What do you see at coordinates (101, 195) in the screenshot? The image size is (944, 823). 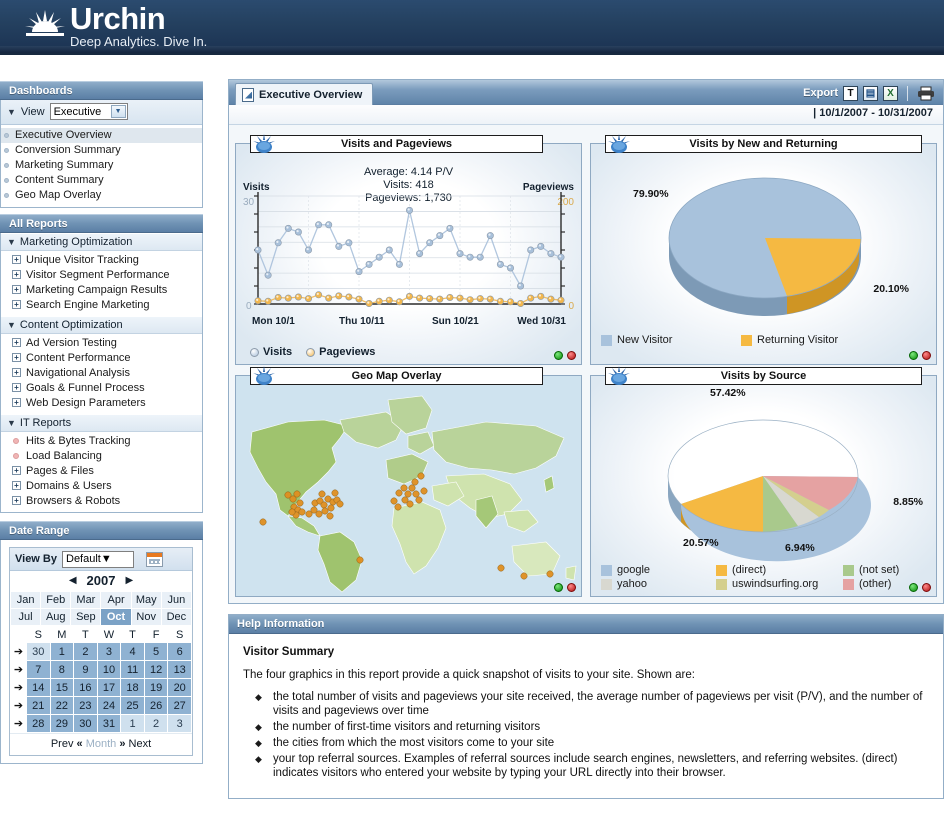 I see `sidebar-item-geo-map-overlay: Geo Map Overlay` at bounding box center [101, 195].